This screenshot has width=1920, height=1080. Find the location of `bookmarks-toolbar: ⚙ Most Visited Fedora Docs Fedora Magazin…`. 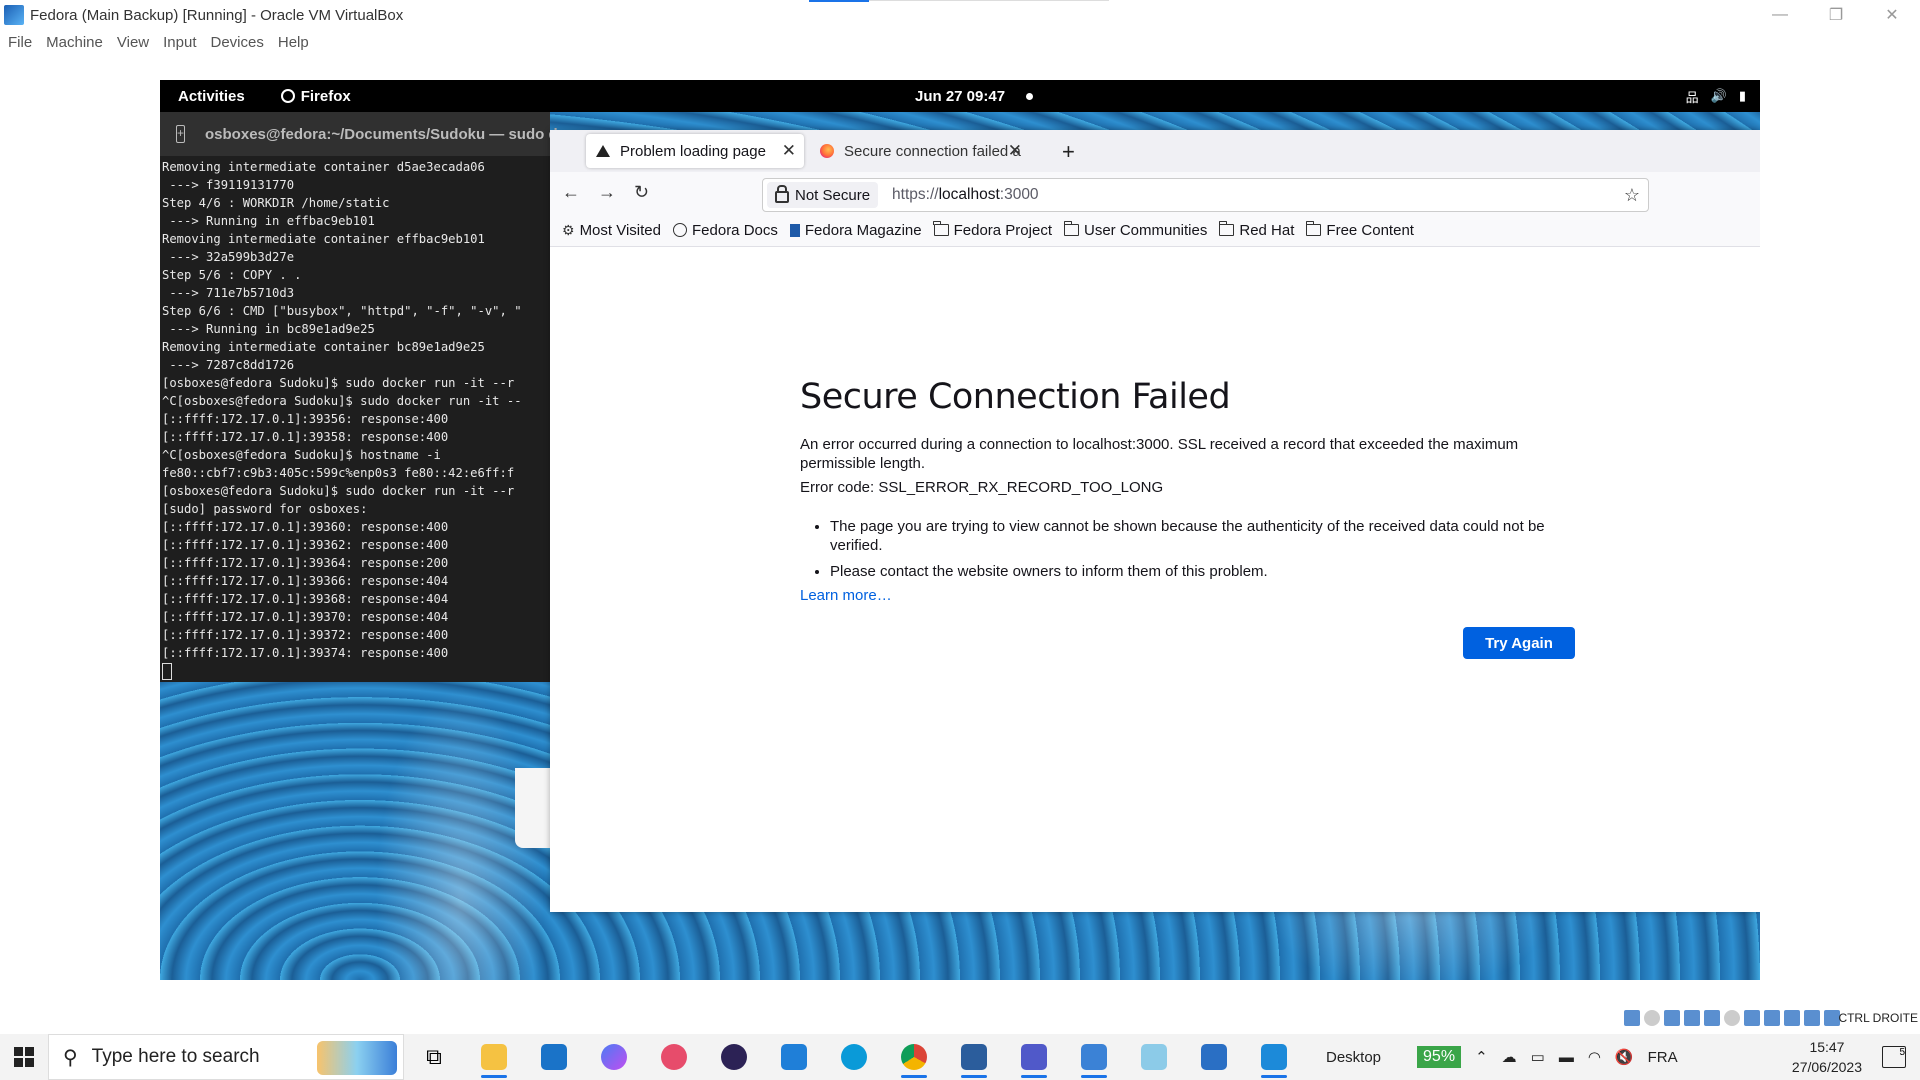

bookmarks-toolbar: ⚙ Most Visited Fedora Docs Fedora Magazin… is located at coordinates (1155, 230).